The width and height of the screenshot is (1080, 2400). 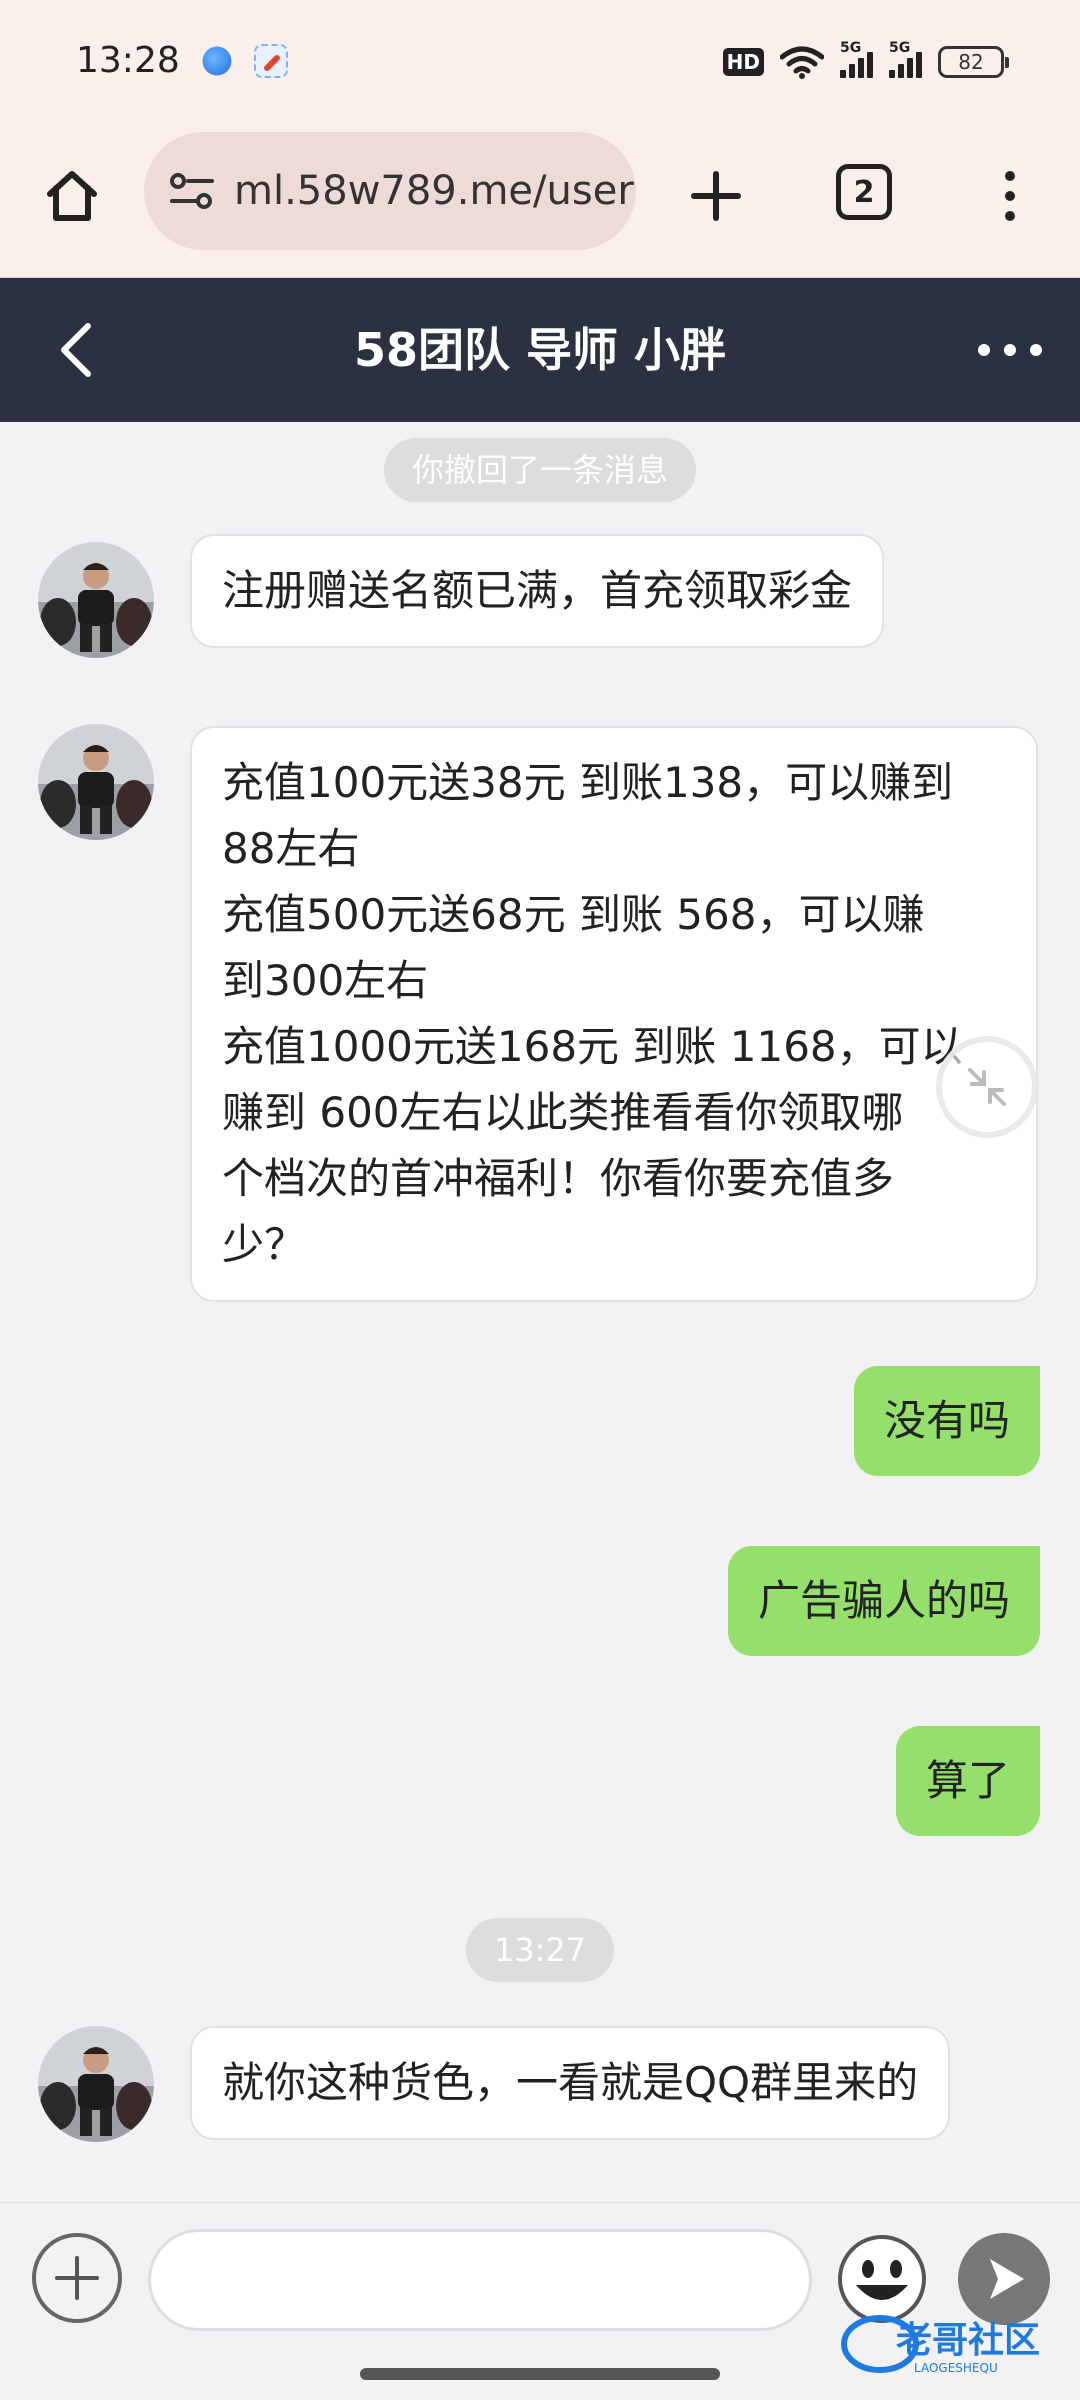 I want to click on chevron-left-icon, so click(x=76, y=350).